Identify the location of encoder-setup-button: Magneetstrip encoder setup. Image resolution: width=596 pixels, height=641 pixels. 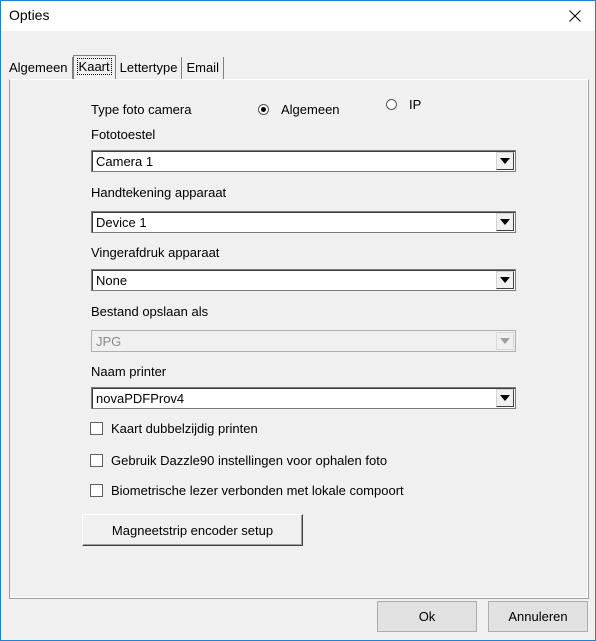
(192, 530).